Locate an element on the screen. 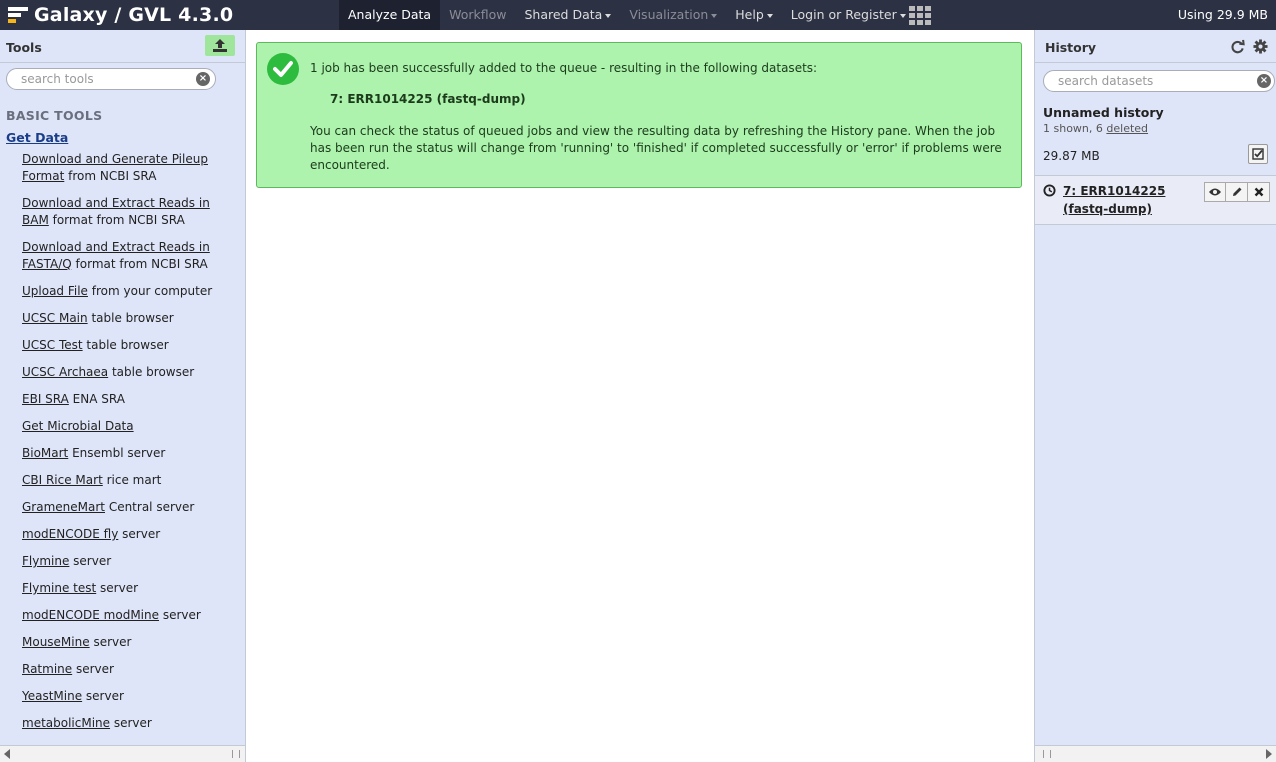 This screenshot has width=1276, height=762. nav-label: Login or Register is located at coordinates (843, 14).